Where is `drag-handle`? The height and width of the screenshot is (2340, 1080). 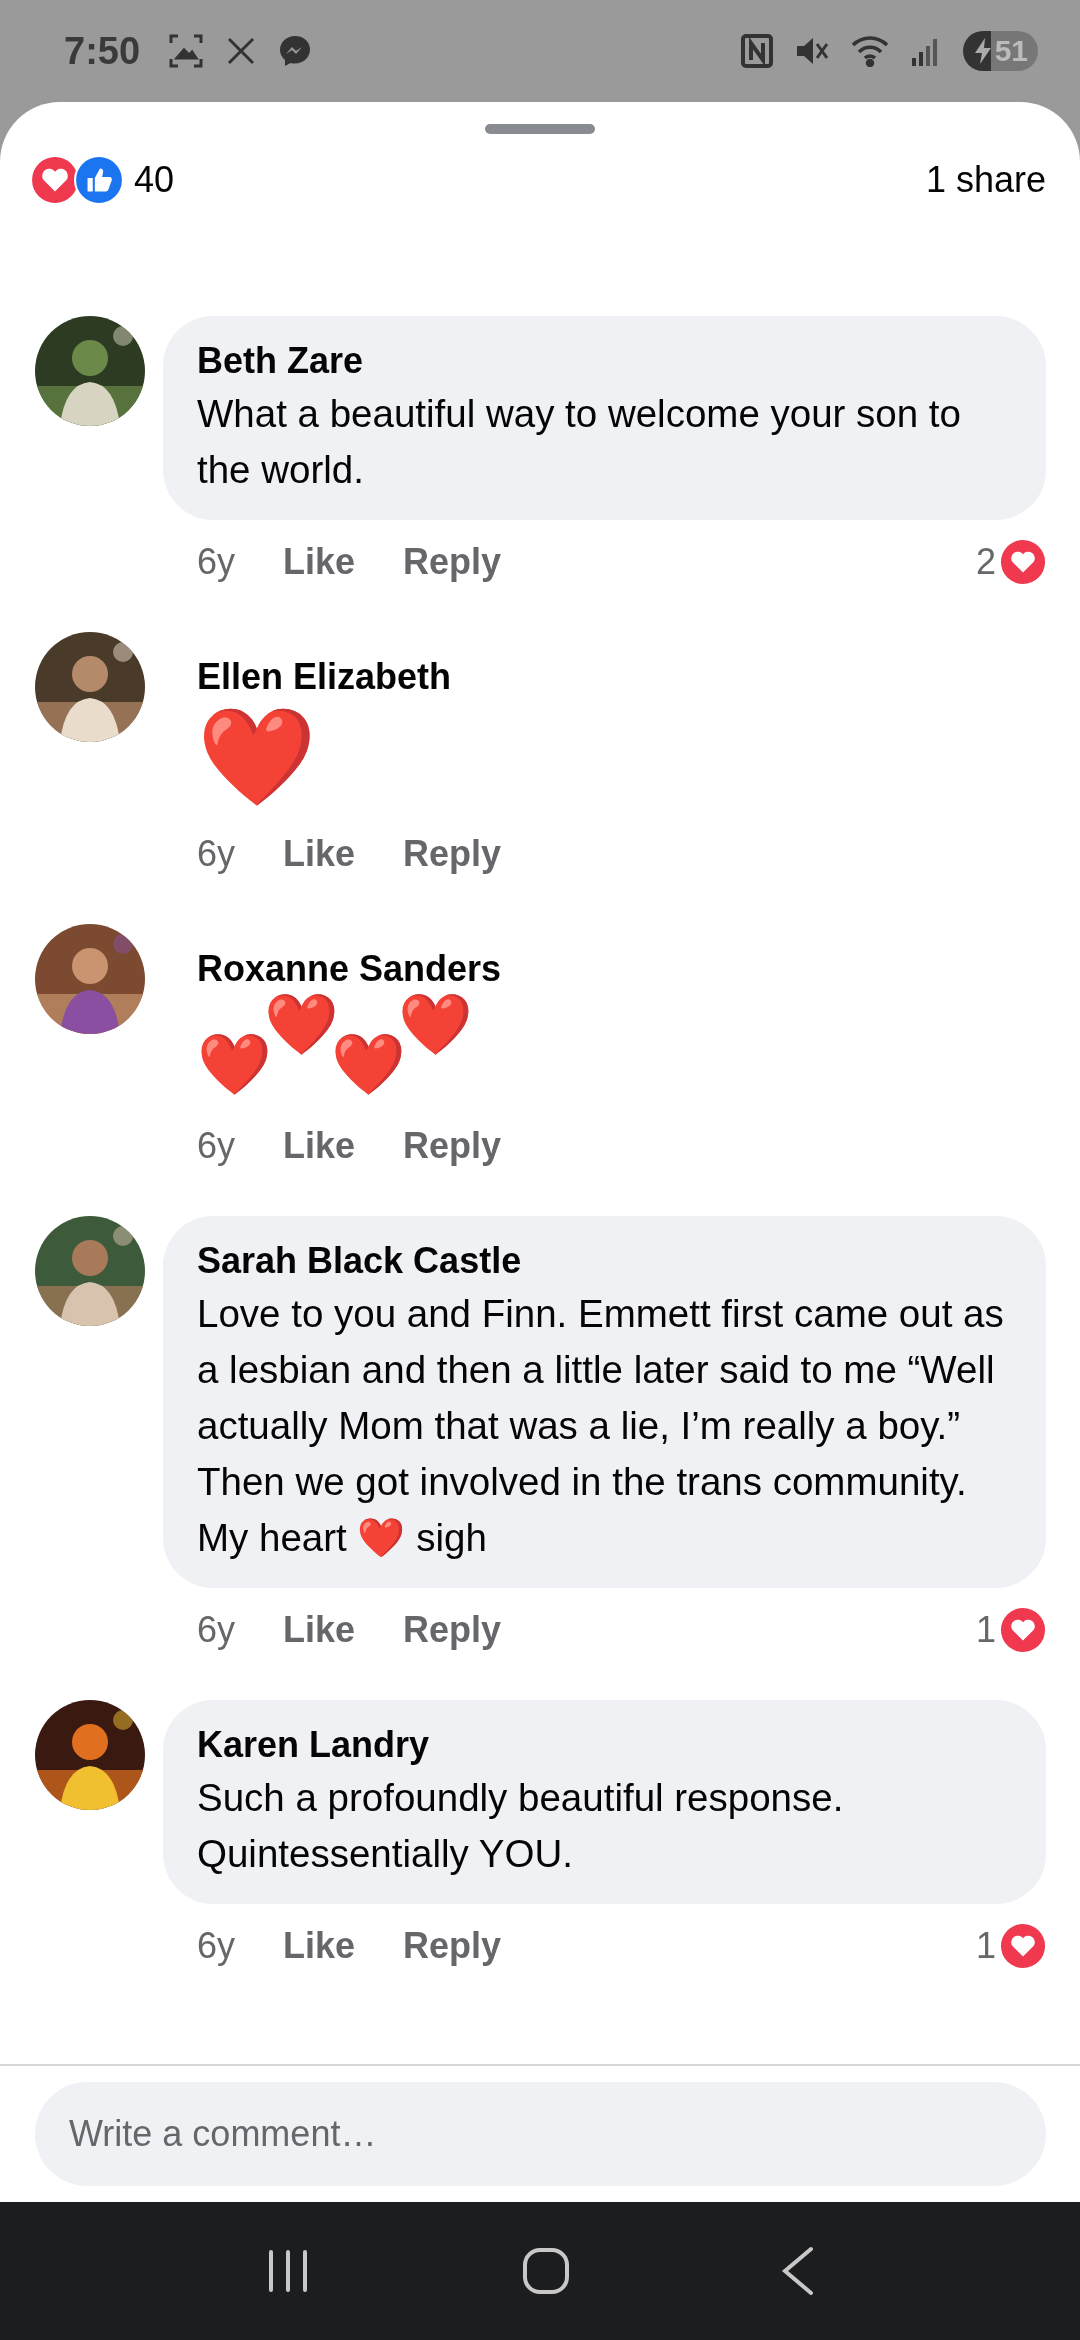
drag-handle is located at coordinates (540, 129).